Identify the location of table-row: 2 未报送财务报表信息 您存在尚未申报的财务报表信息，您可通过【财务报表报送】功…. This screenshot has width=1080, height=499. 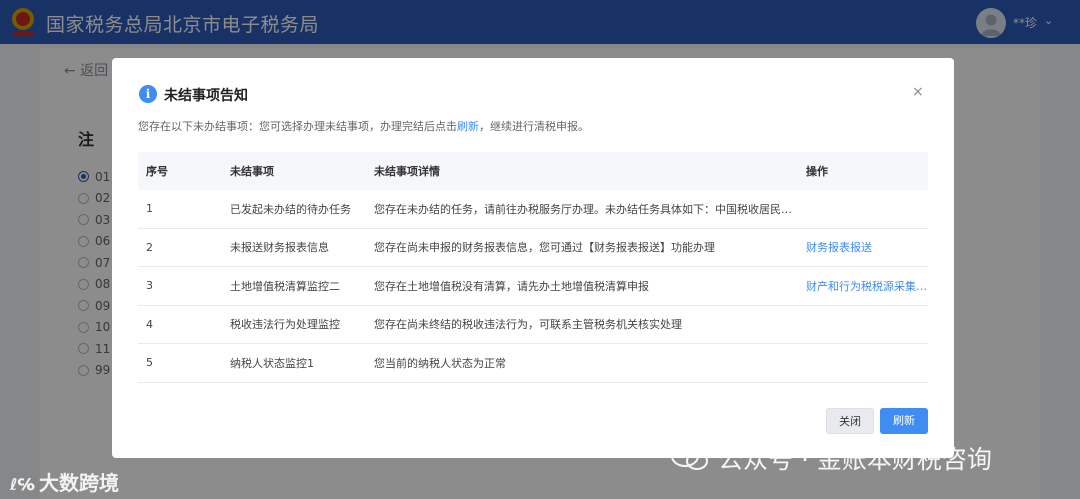
(533, 248).